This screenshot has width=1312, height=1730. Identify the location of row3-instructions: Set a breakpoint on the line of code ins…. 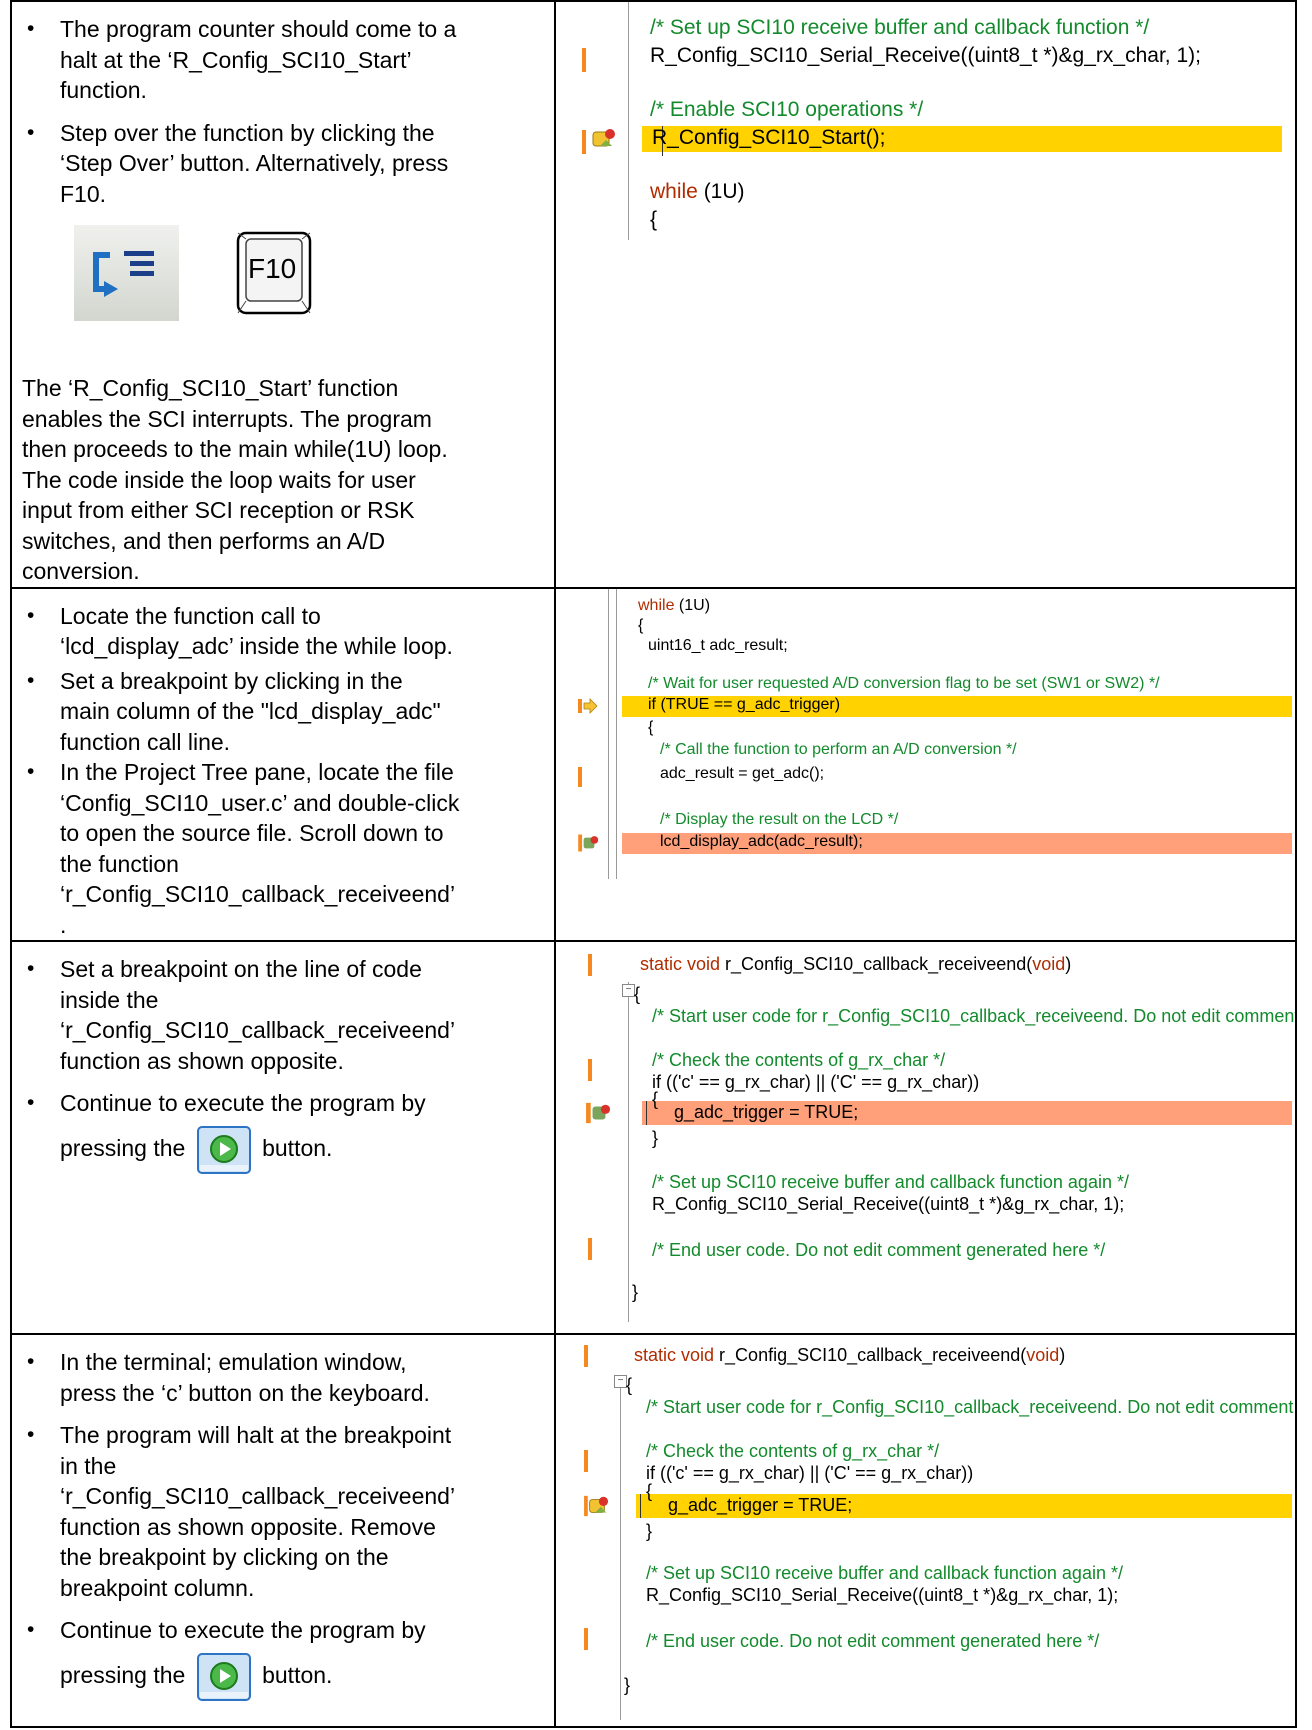
(283, 1137).